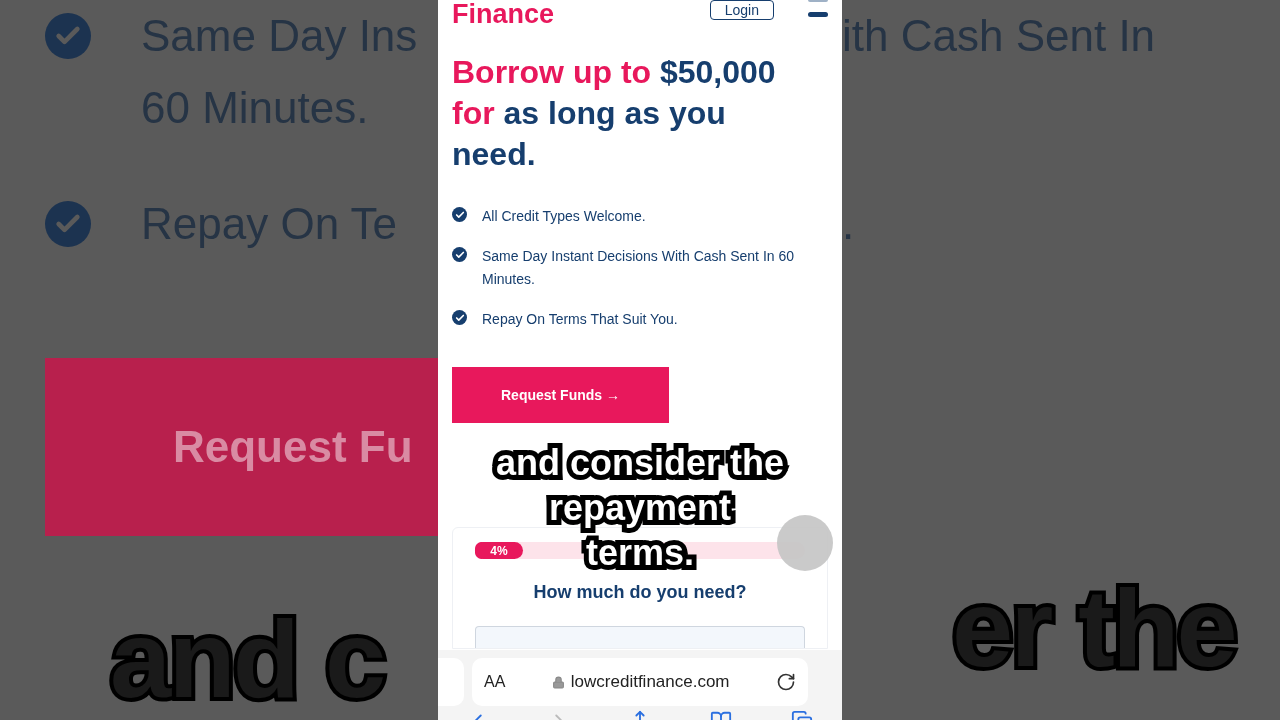  I want to click on feature-text: All Credit Types Welcome., so click(564, 216).